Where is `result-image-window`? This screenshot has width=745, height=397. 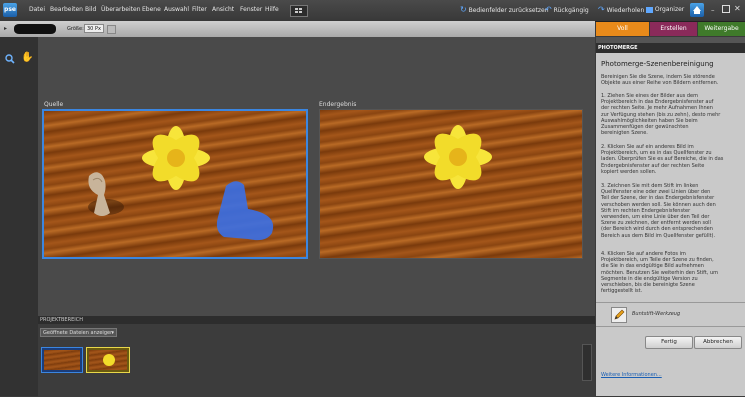
result-image-window is located at coordinates (451, 184).